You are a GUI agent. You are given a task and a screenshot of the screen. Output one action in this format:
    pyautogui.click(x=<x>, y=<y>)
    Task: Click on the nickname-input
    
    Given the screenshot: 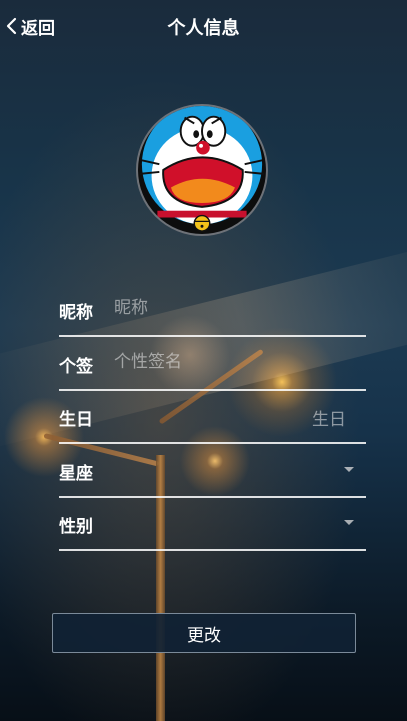 What is the action you would take?
    pyautogui.click(x=234, y=308)
    